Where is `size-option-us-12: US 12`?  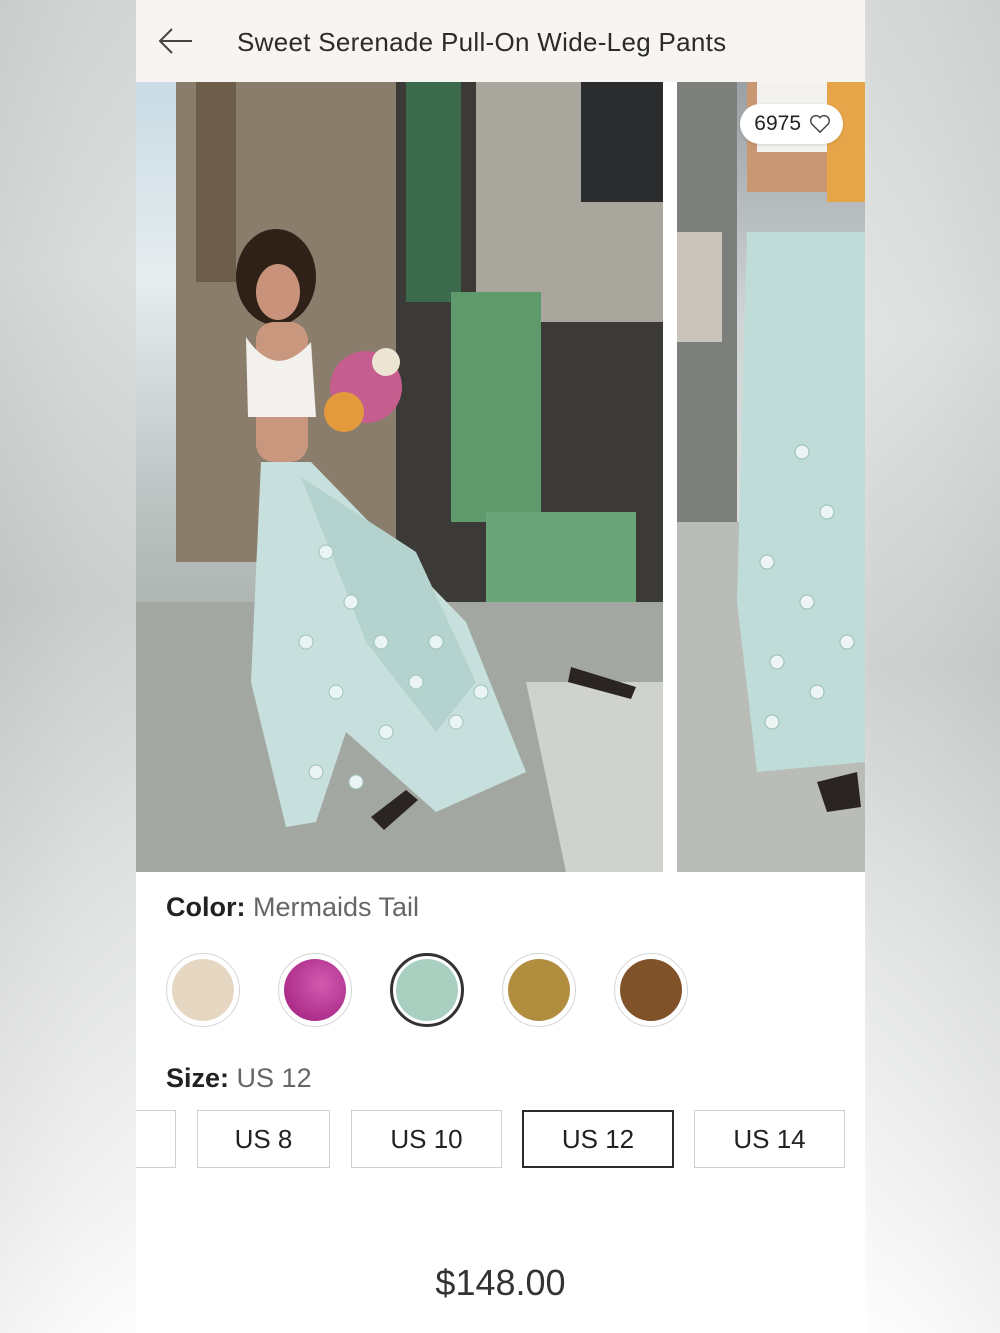
size-option-us-12: US 12 is located at coordinates (598, 1139).